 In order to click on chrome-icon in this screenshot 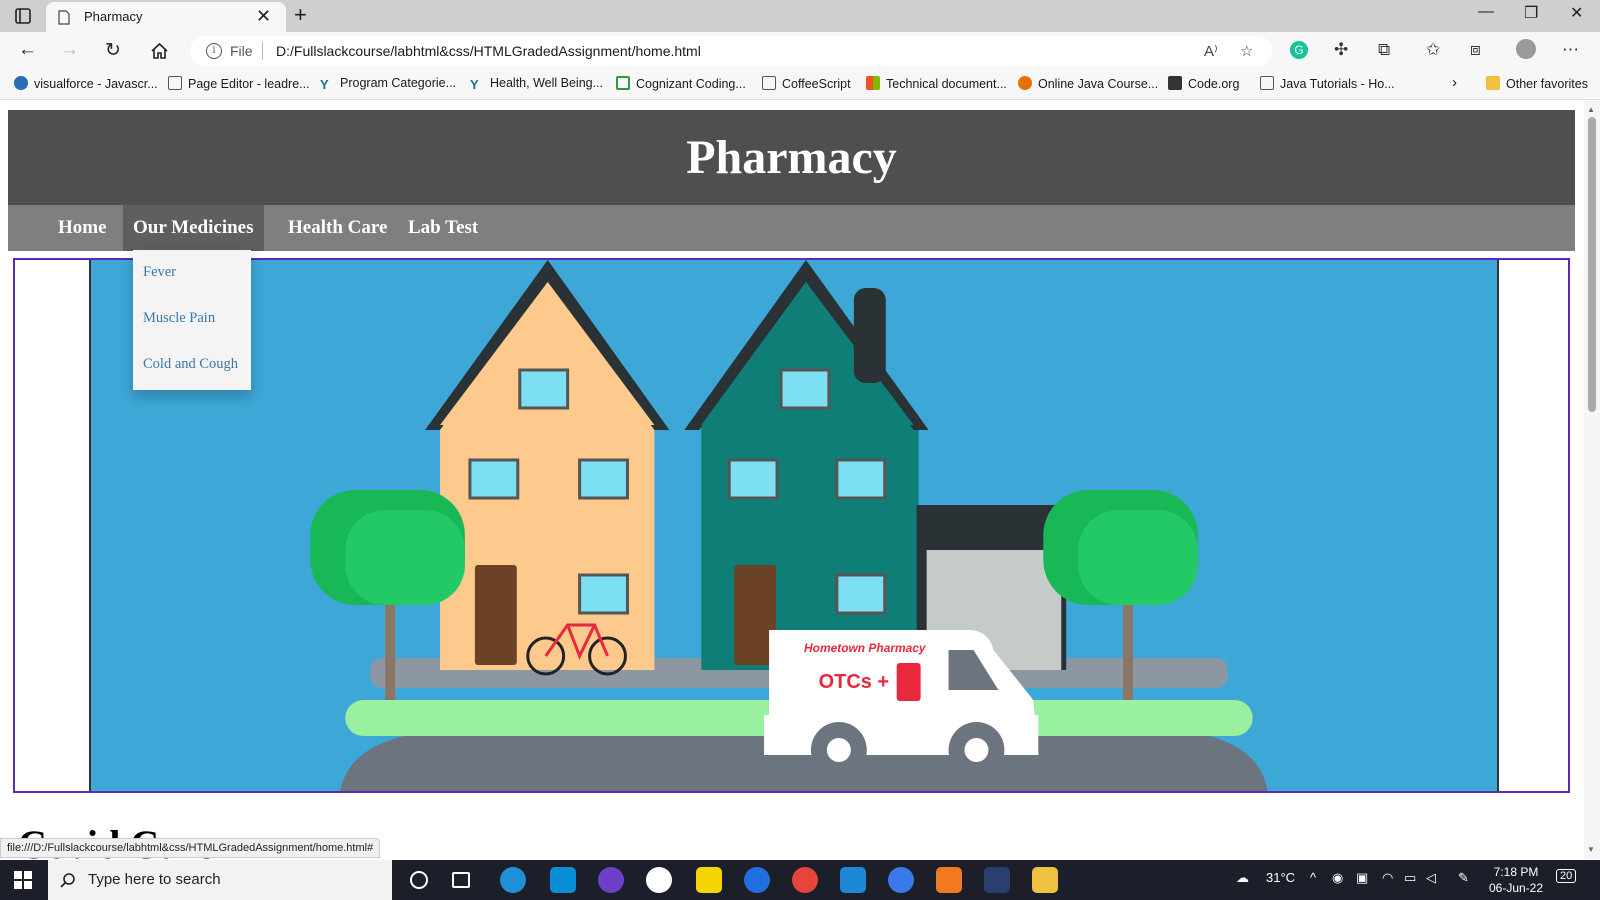, I will do `click(805, 880)`.